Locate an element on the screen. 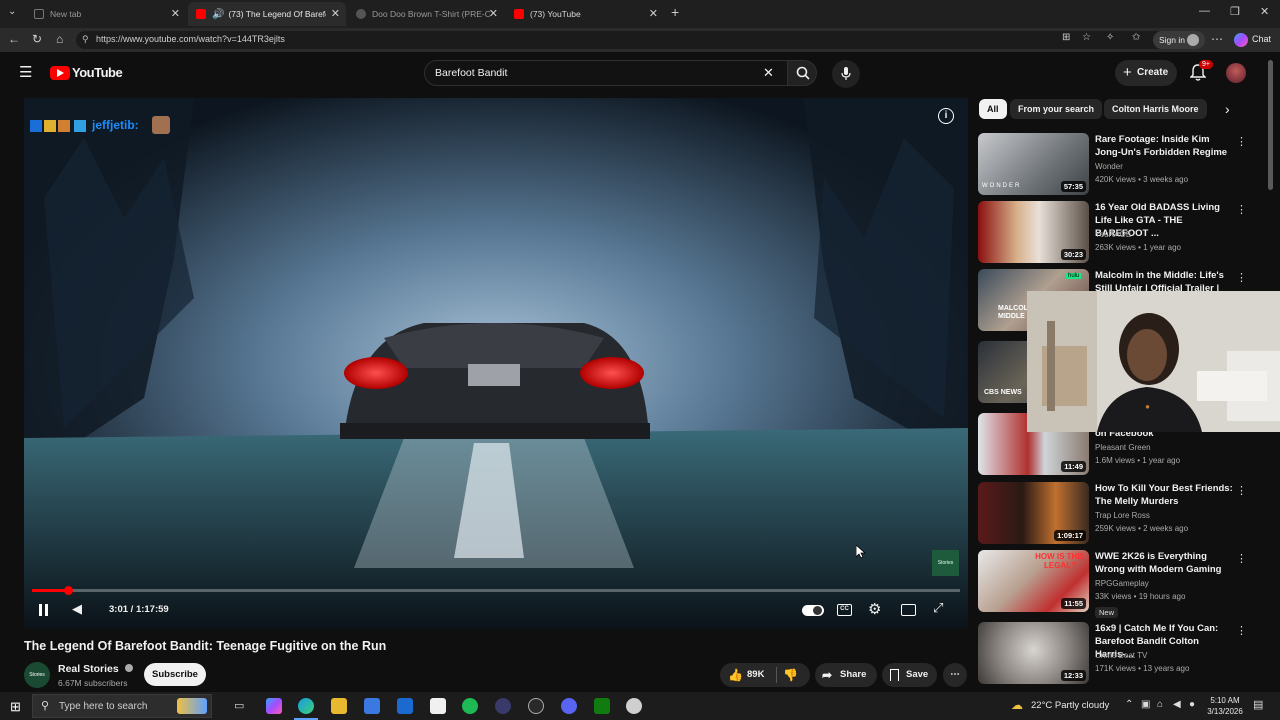 The image size is (1280, 720). windows-start-icon: ⊞ is located at coordinates (15, 707).